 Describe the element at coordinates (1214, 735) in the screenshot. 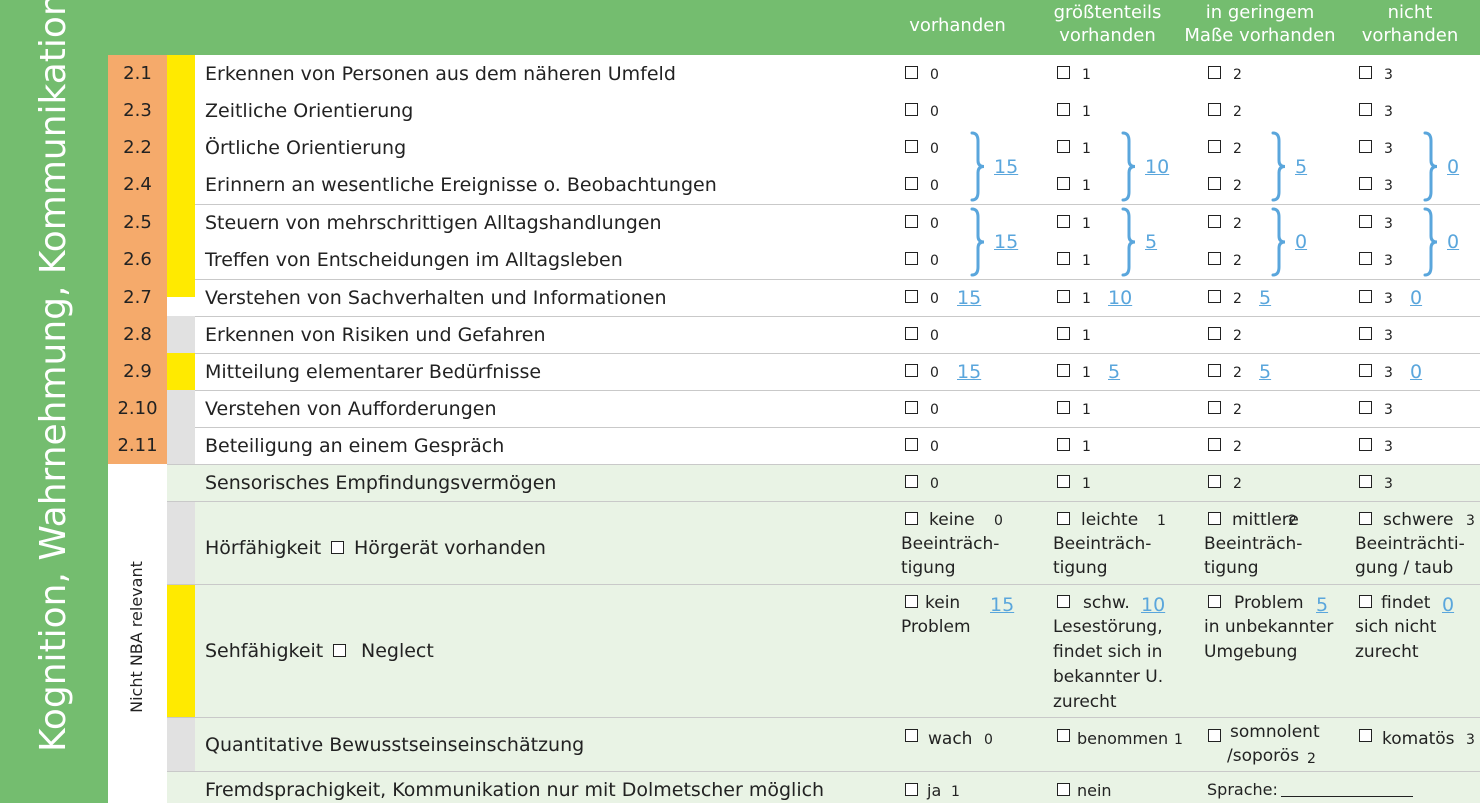

I see `somnolent-checkbox` at that location.